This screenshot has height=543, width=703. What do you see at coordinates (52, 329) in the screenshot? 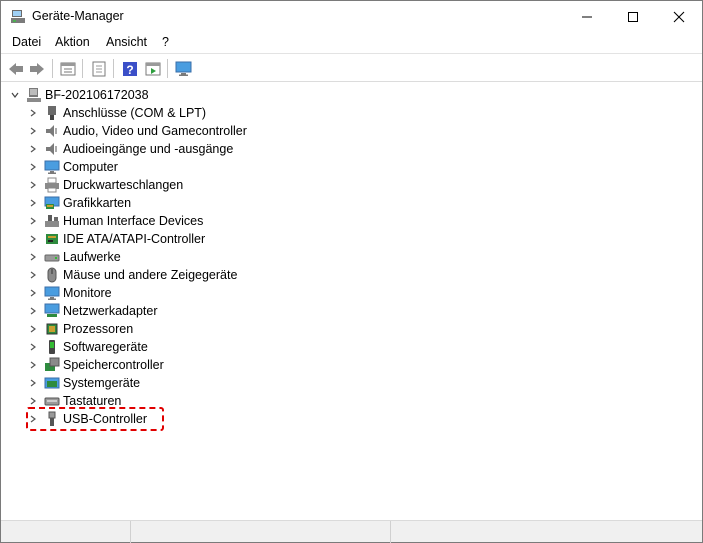
I see `cpu-icon` at bounding box center [52, 329].